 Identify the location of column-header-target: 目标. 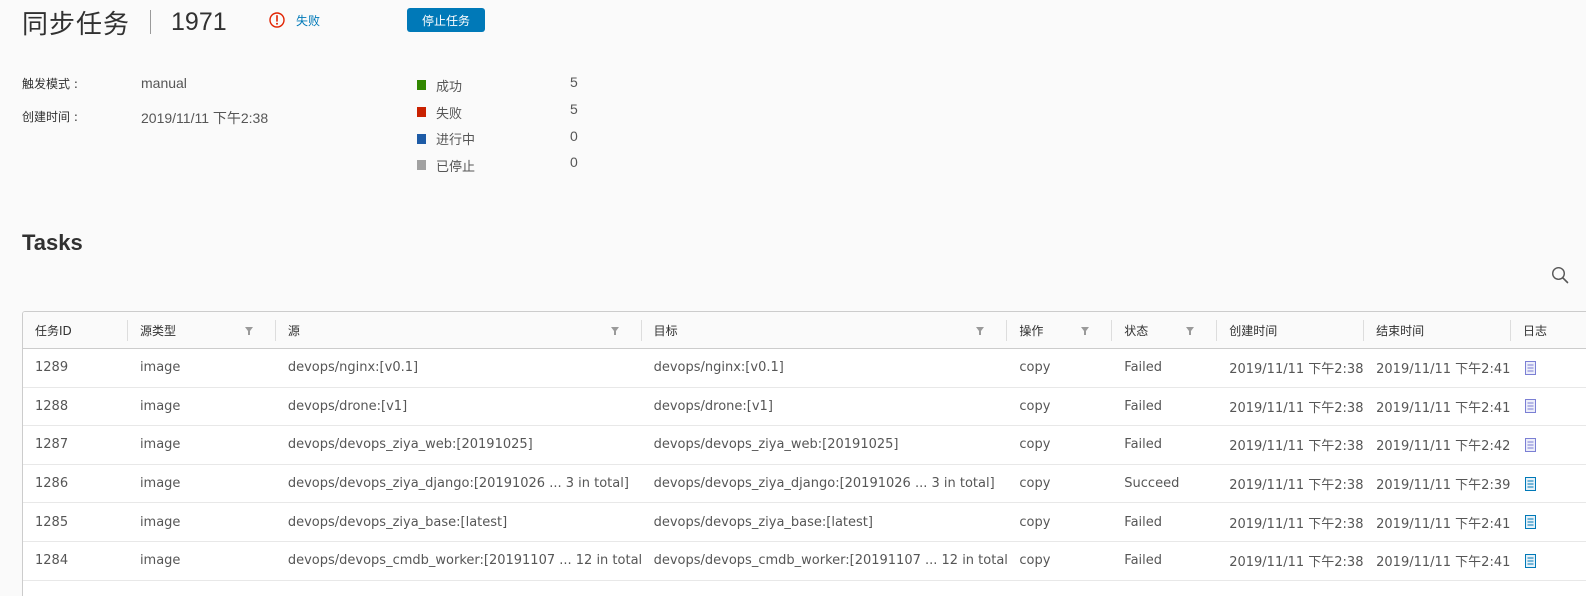
(825, 330).